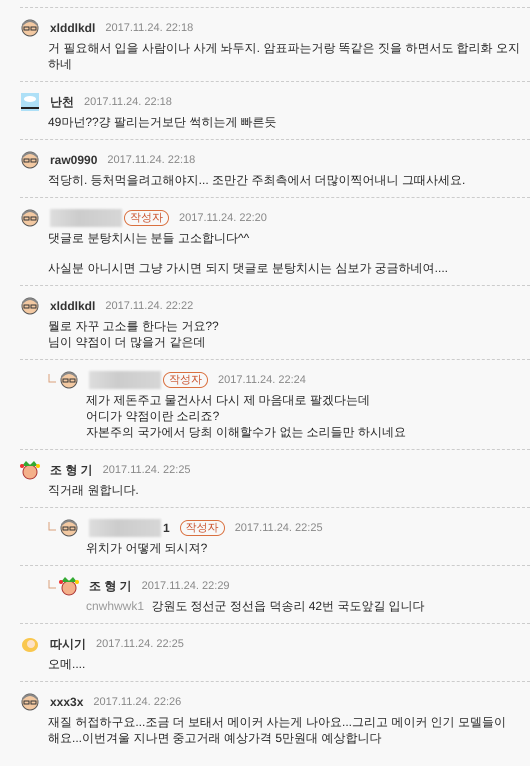 This screenshot has width=530, height=766. Describe the element at coordinates (288, 606) in the screenshot. I see `comment-text: 강원도 정선군 정선읍 덕송리 42번 국도앞길 입니다` at that location.